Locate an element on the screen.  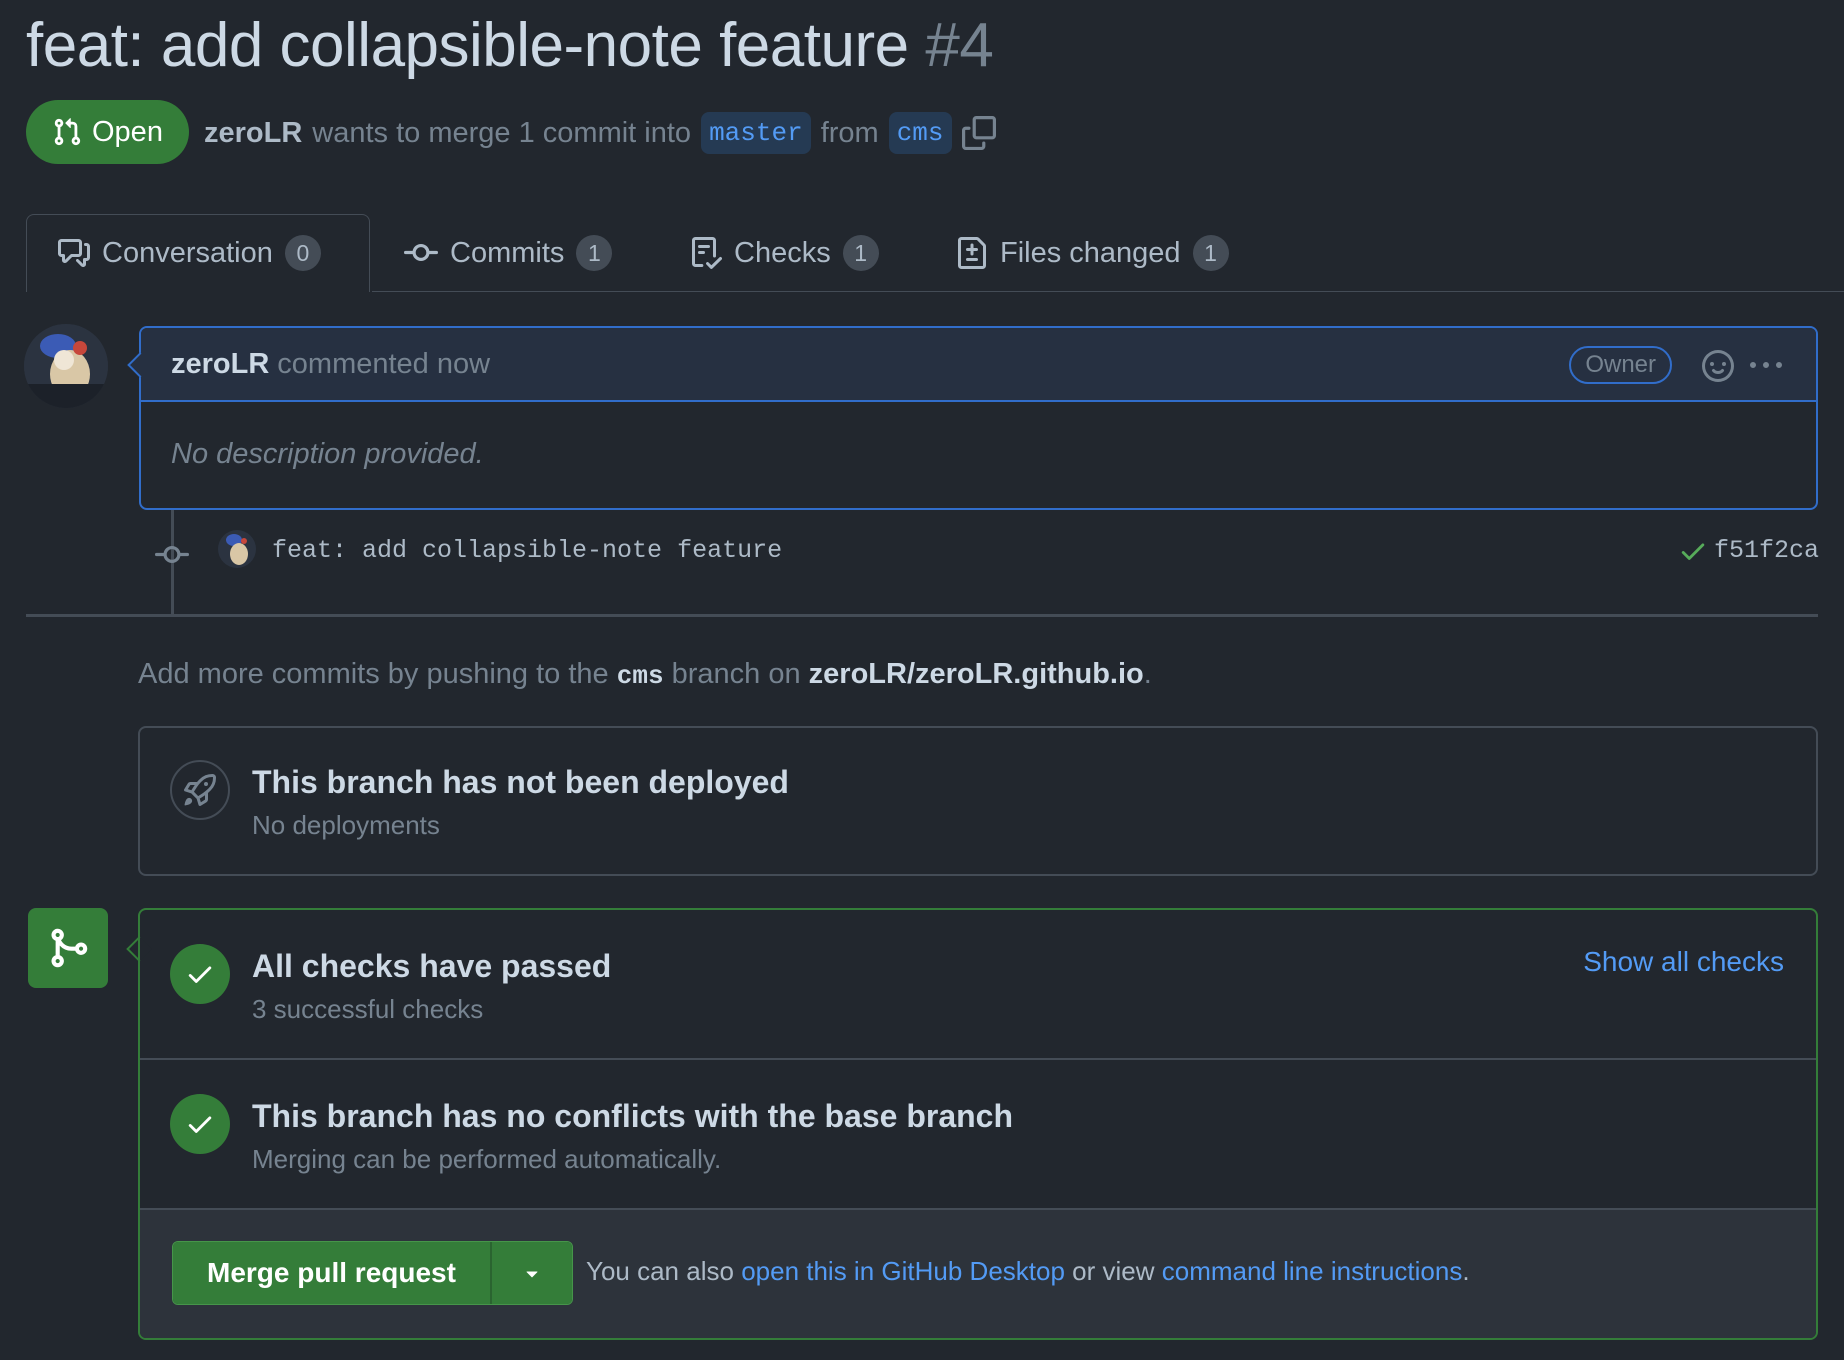
tab-checks-label: Checks is located at coordinates (782, 252).